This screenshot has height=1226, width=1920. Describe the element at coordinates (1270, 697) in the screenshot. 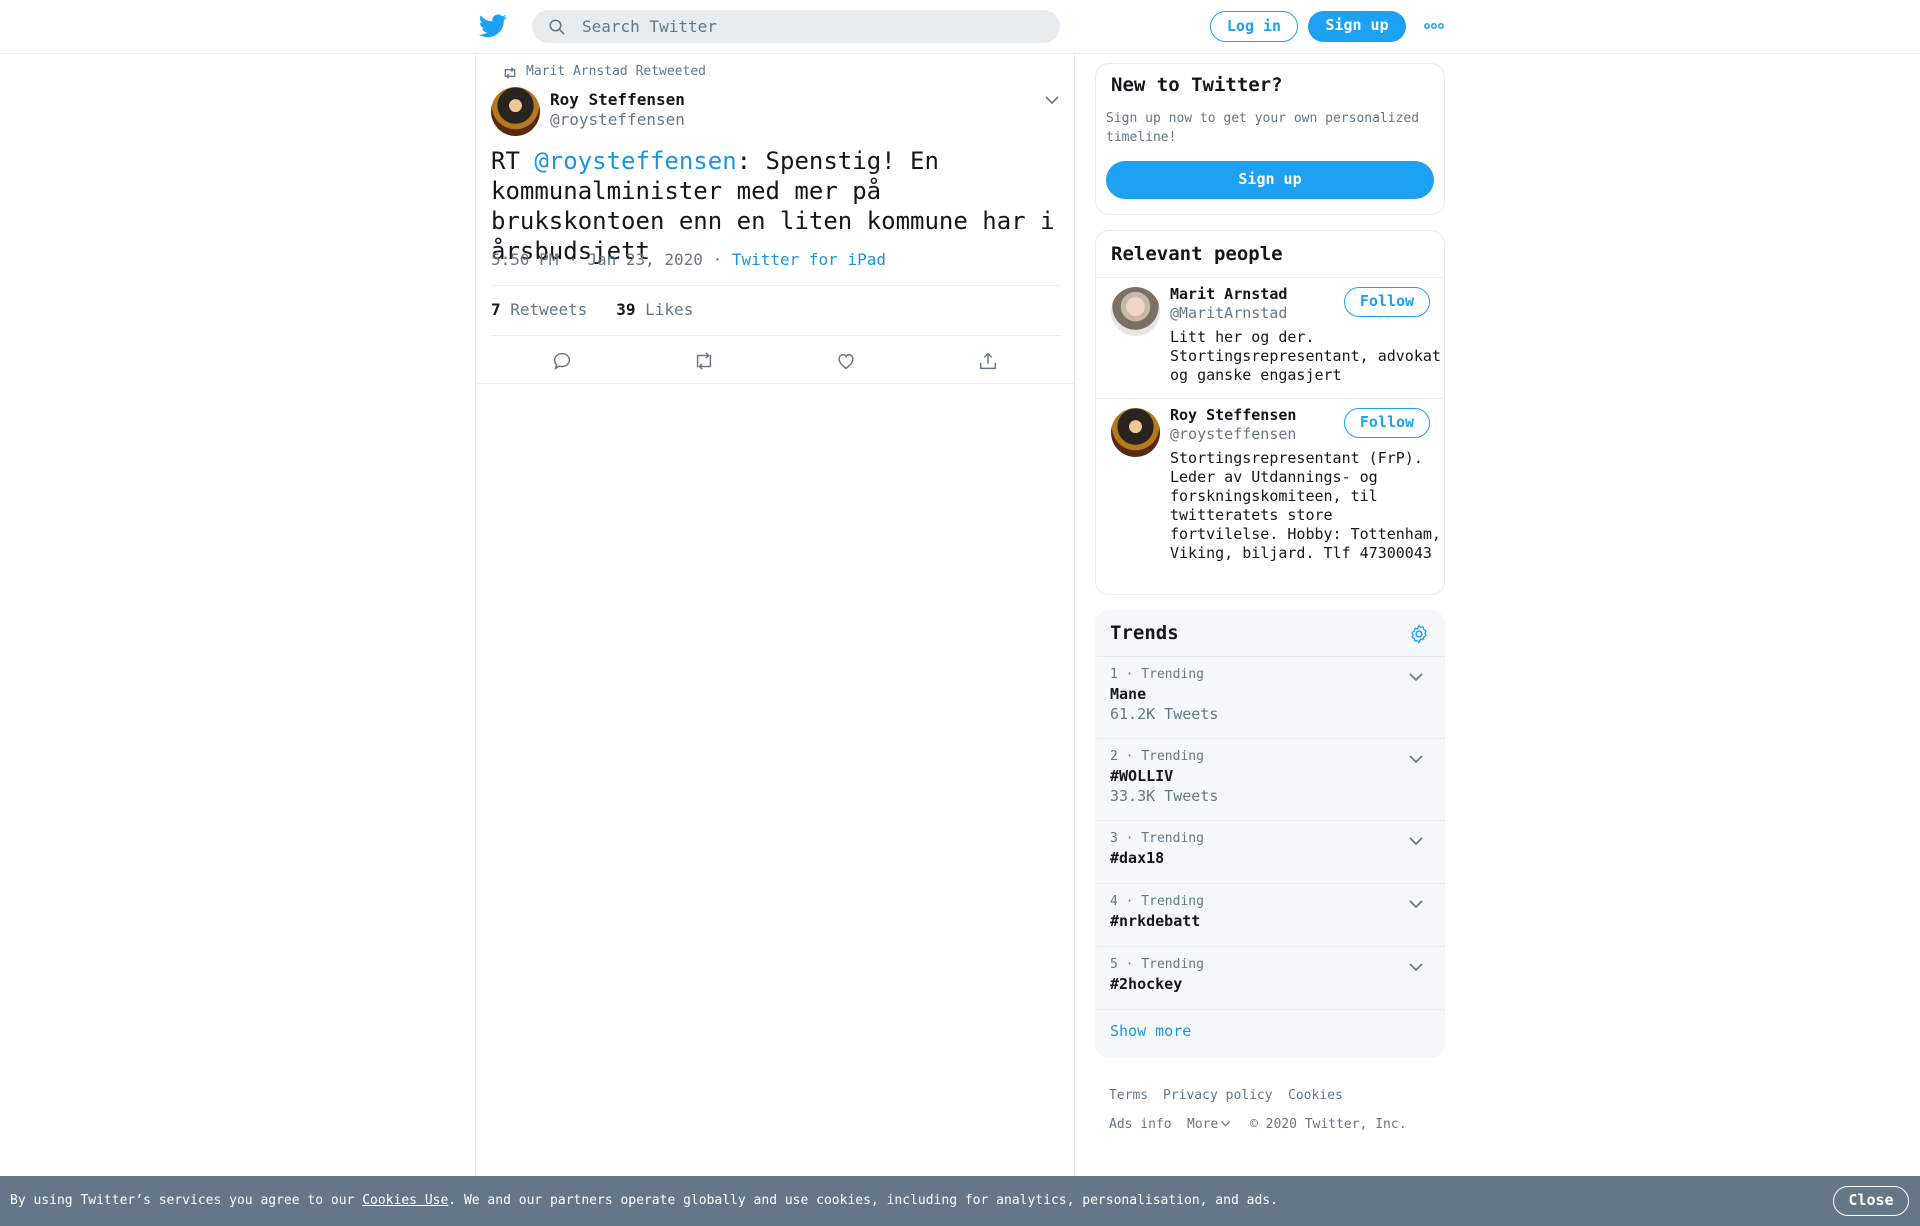

I see `trend-item: 1 · Trending Mane 61.2K Tweets` at that location.